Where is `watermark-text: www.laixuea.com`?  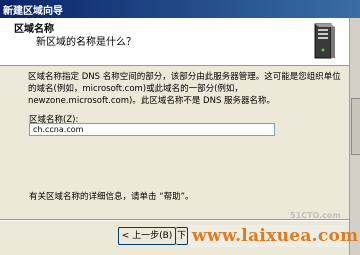 watermark-text: www.laixuea.com is located at coordinates (275, 236).